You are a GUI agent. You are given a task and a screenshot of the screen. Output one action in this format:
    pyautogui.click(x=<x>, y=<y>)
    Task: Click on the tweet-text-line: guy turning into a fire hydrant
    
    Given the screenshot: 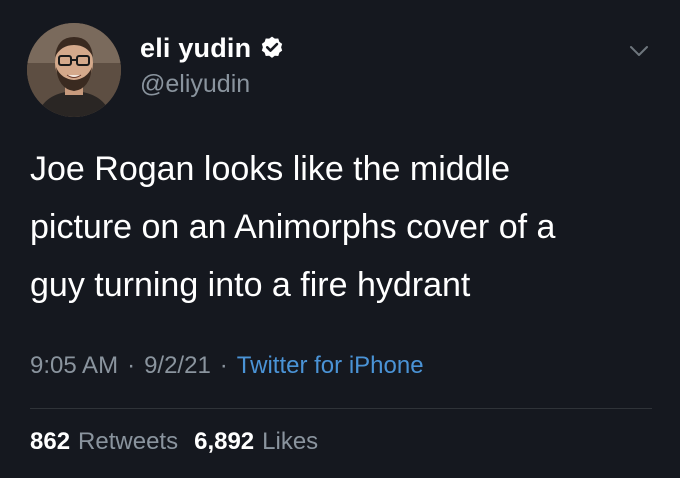 What is the action you would take?
    pyautogui.click(x=250, y=285)
    